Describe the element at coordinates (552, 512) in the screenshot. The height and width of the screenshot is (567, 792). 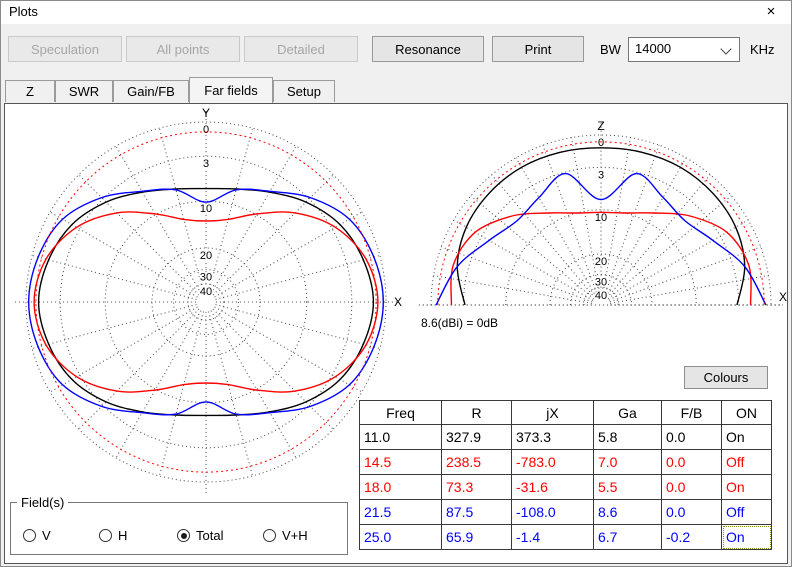
I see `table-cell: -108.0` at that location.